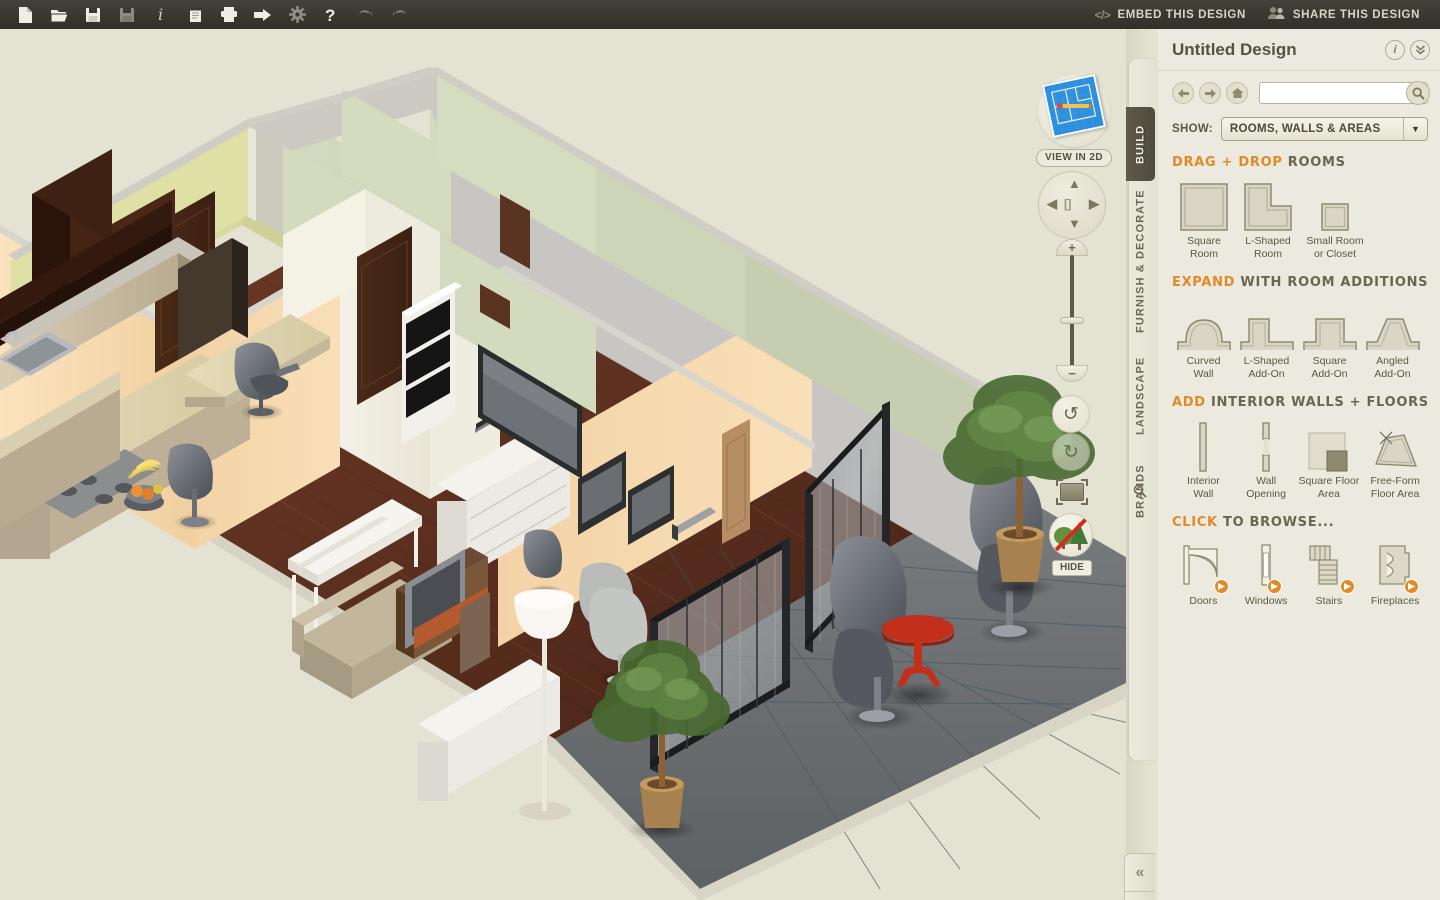  What do you see at coordinates (1392, 367) in the screenshot?
I see `item-label-angled-add-on: Angled Add-On` at bounding box center [1392, 367].